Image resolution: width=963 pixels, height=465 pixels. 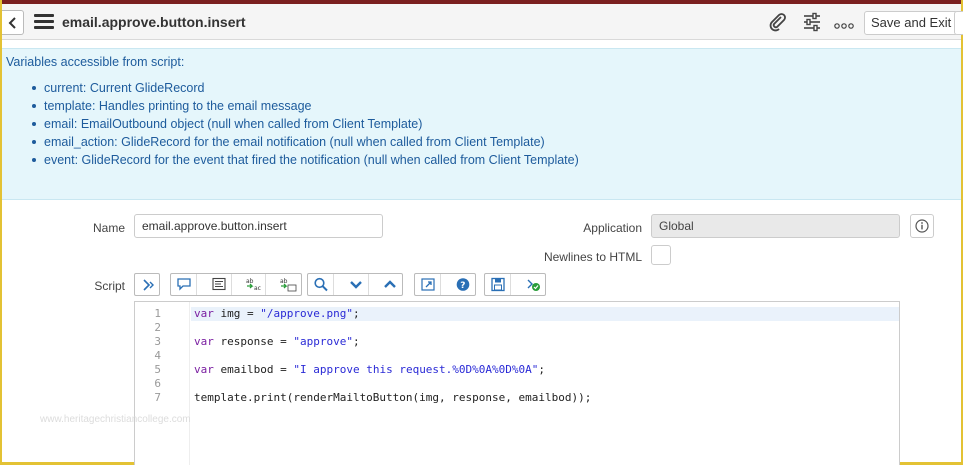 I want to click on comment-icon, so click(x=184, y=284).